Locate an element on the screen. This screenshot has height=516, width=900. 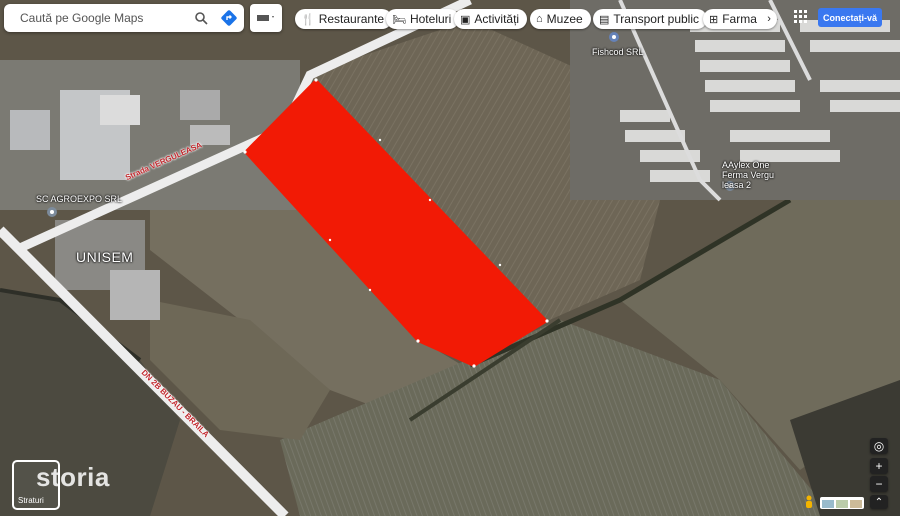
map-type-button is located at coordinates (266, 18).